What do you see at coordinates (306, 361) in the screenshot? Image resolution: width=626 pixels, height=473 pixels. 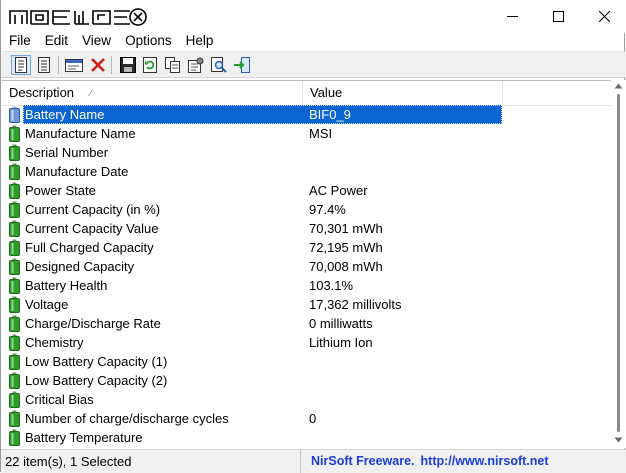 I see `table-row: Low Battery Capacity (1)` at bounding box center [306, 361].